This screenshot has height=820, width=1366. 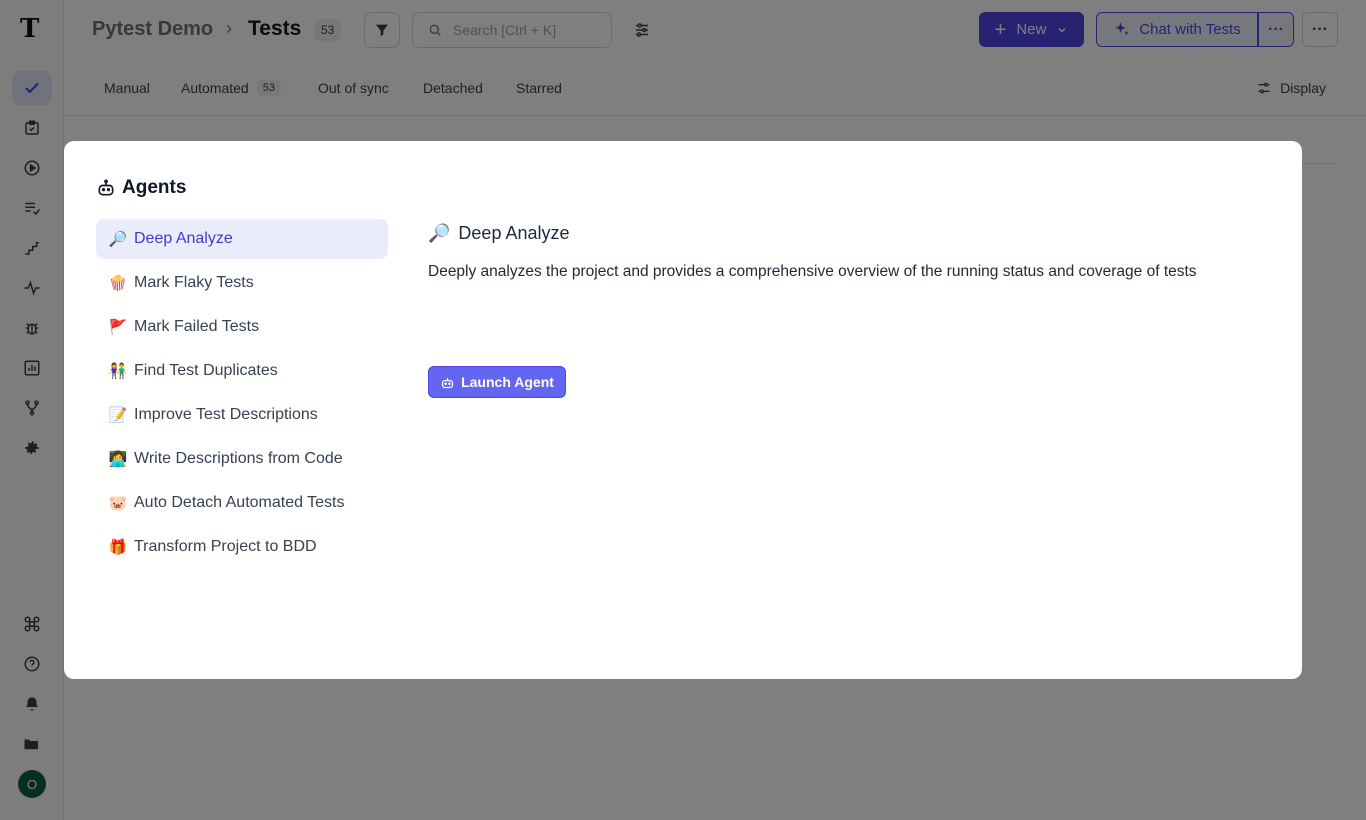 I want to click on launch-agent-label: Launch Agent, so click(x=507, y=382).